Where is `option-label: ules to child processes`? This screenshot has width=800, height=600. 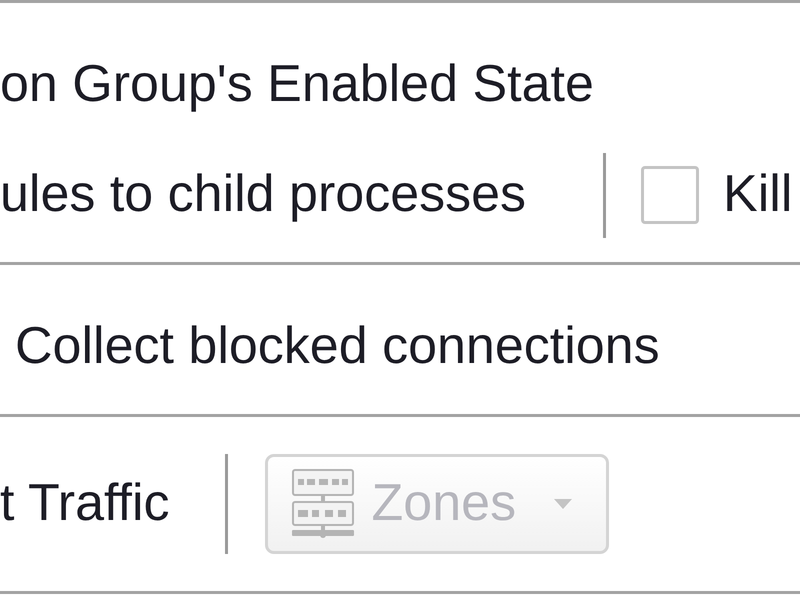
option-label: ules to child processes is located at coordinates (263, 195).